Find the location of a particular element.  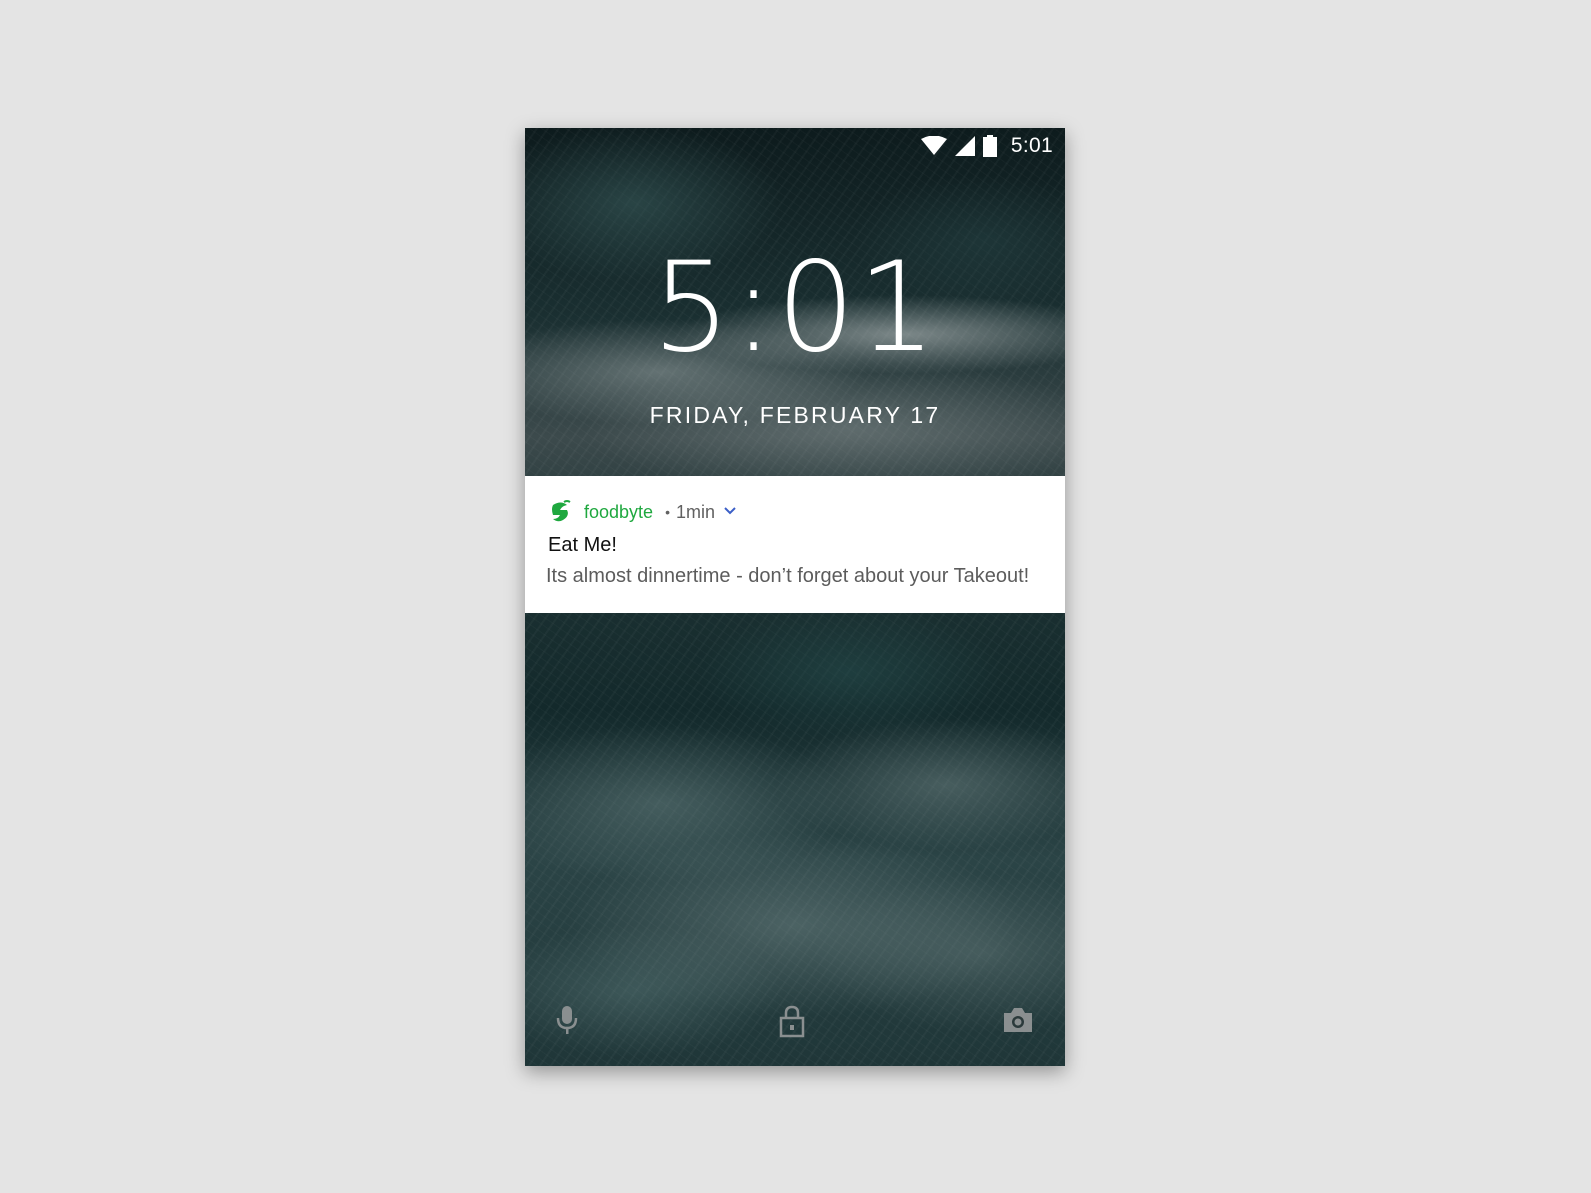

notification-title: Eat Me! is located at coordinates (582, 545).